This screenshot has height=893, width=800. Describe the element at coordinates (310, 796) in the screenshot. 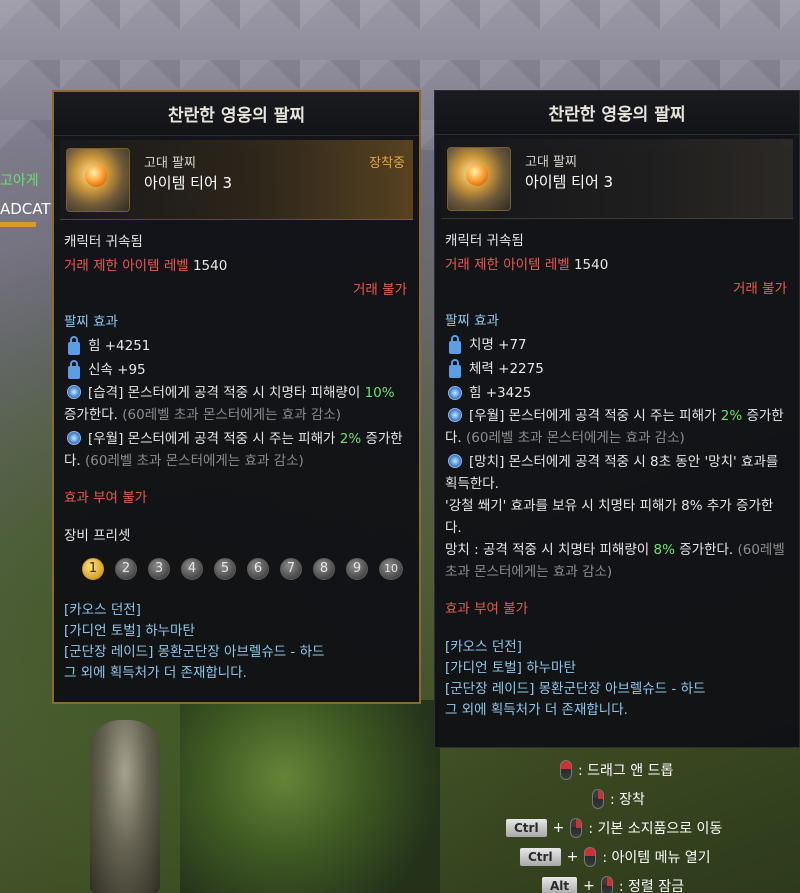

I see `background-plants` at that location.